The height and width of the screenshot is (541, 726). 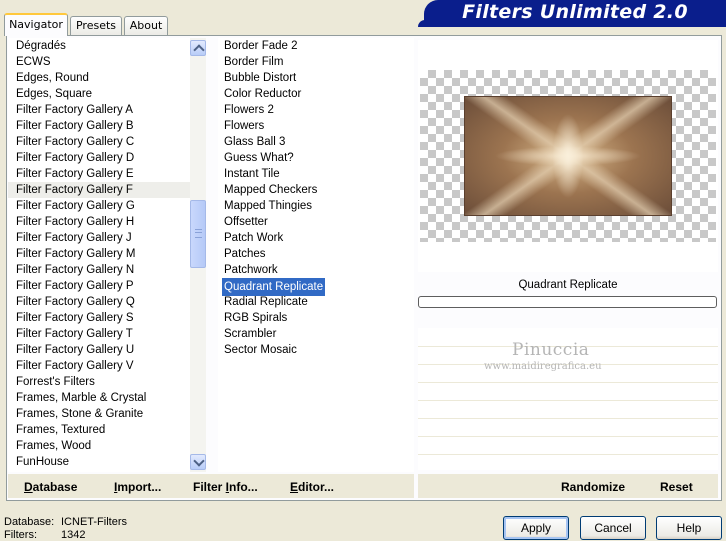 I want to click on filter-item-label: Patch Work, so click(x=254, y=238).